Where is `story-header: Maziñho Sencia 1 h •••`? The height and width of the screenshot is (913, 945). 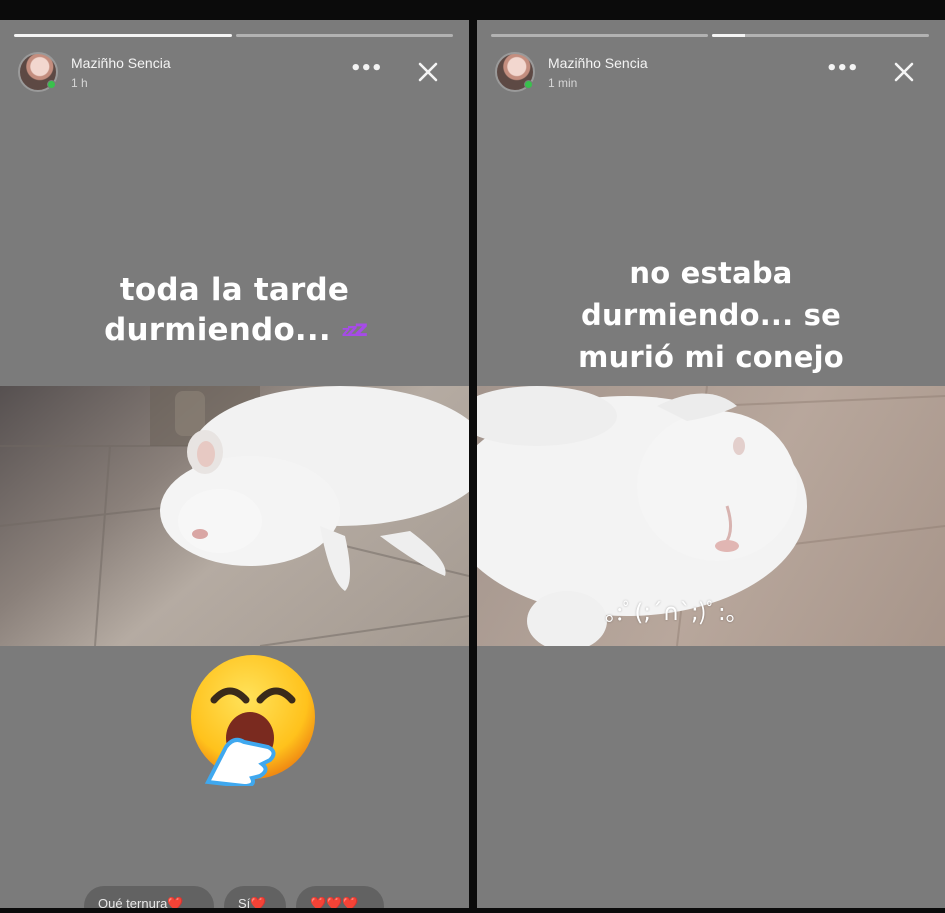 story-header: Maziñho Sencia 1 h ••• is located at coordinates (234, 74).